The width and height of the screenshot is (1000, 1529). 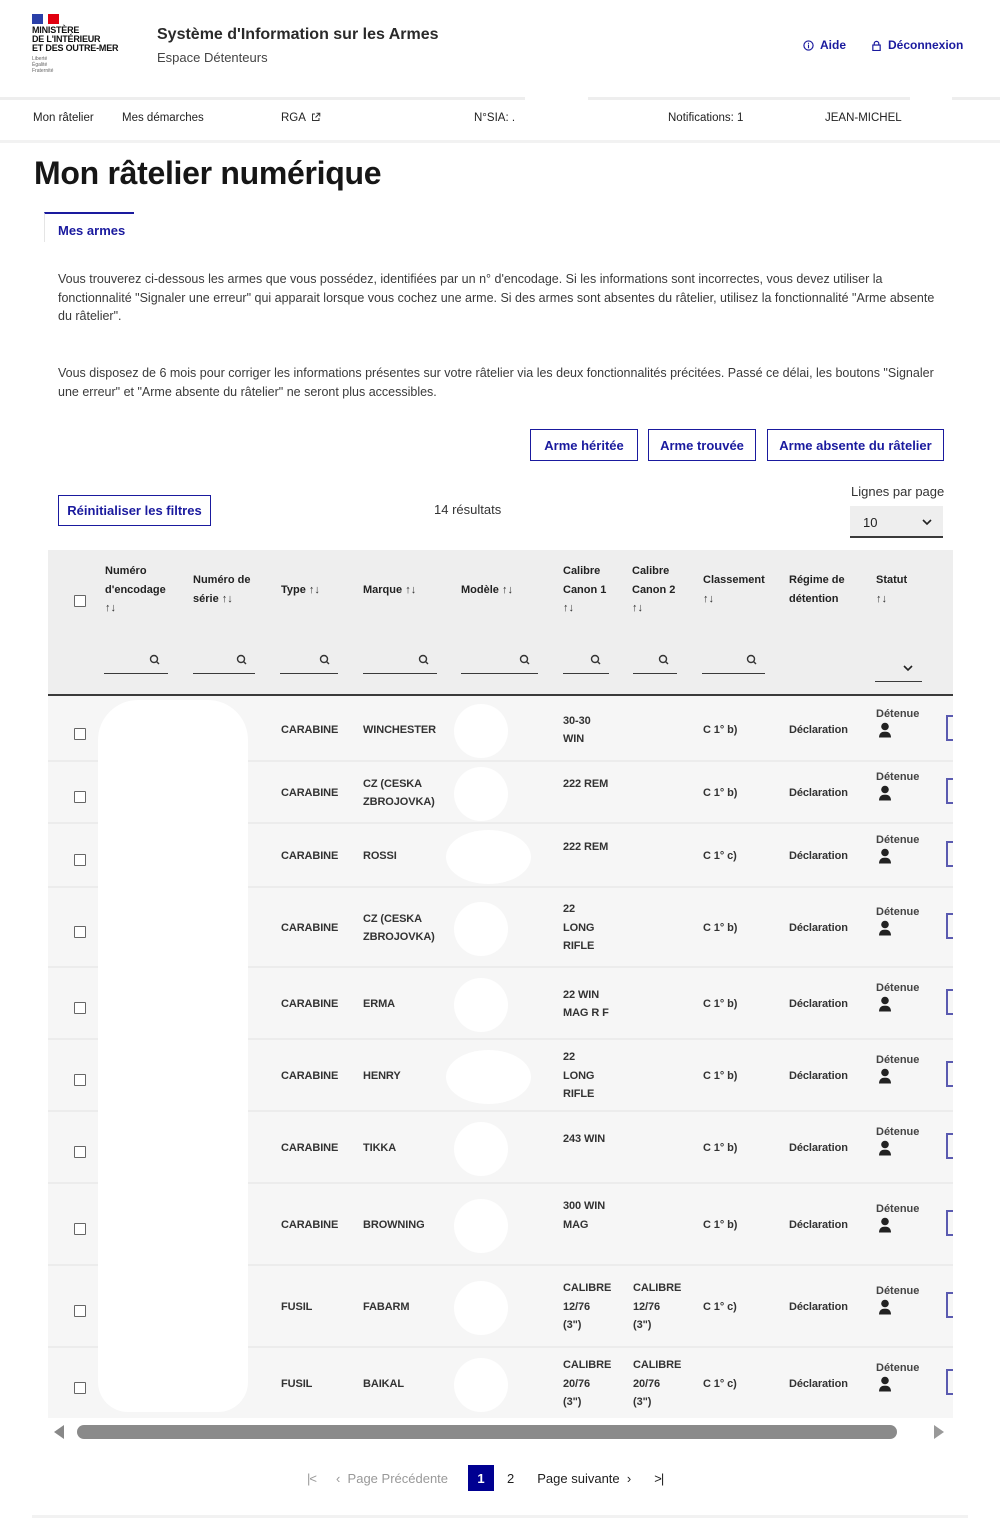 I want to click on cell-classement: C 1° b), so click(x=720, y=1147).